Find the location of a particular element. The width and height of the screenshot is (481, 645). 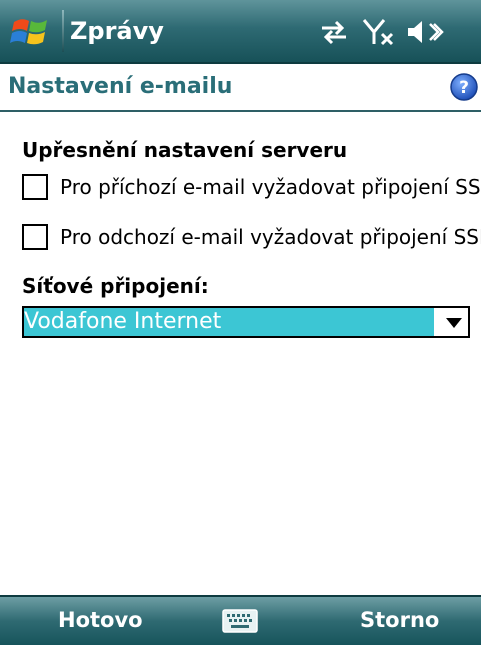

keyboard-icon is located at coordinates (240, 621).